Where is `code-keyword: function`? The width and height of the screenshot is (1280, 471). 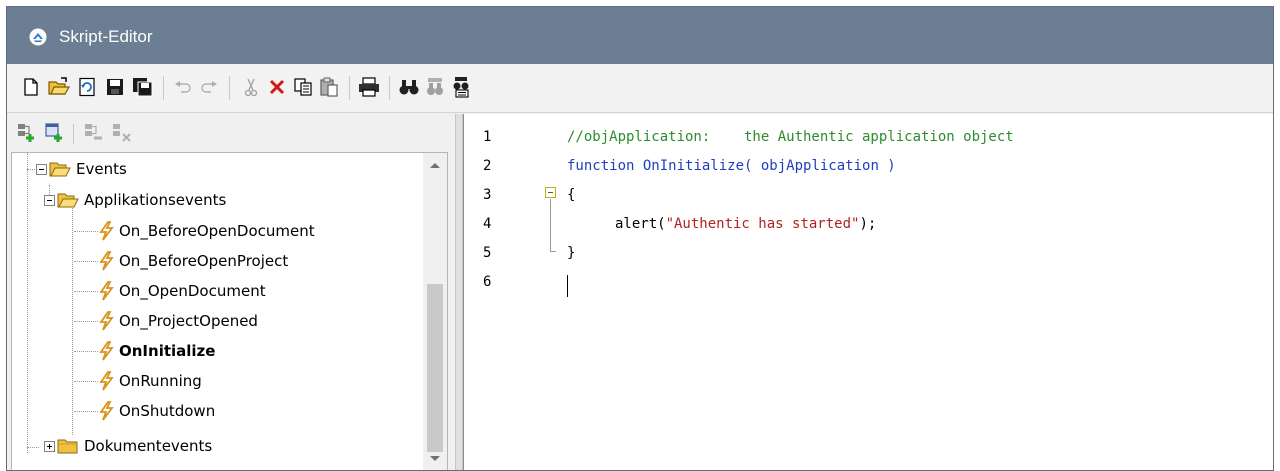 code-keyword: function is located at coordinates (601, 166).